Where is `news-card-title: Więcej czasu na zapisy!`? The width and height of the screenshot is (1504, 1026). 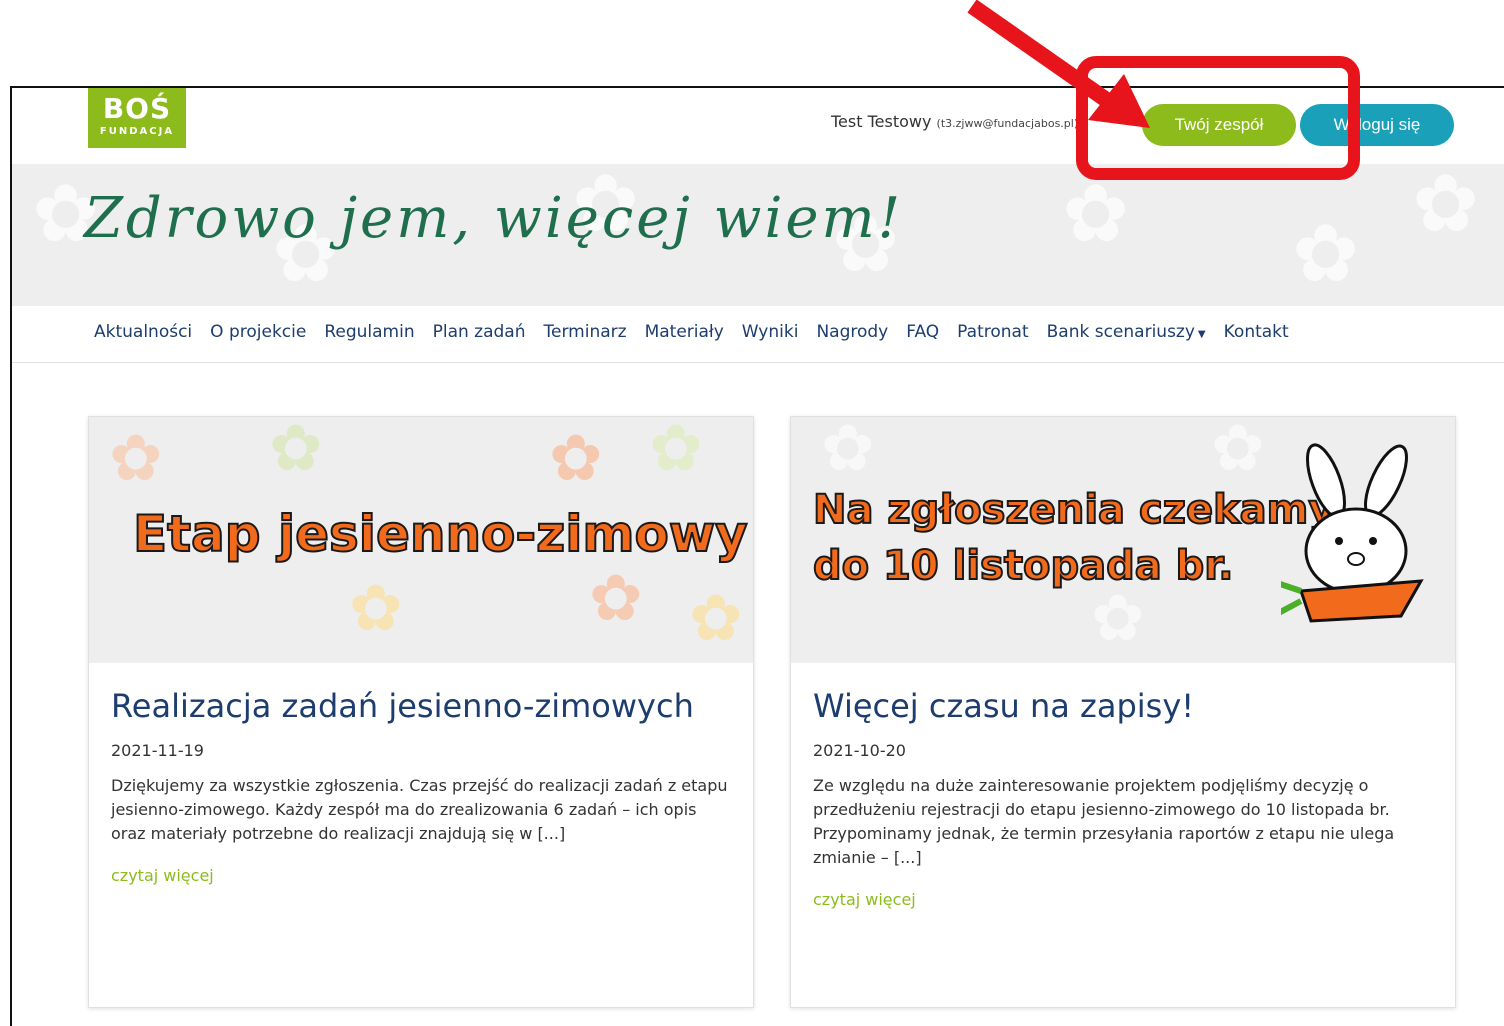
news-card-title: Więcej czasu na zapisy! is located at coordinates (1123, 706).